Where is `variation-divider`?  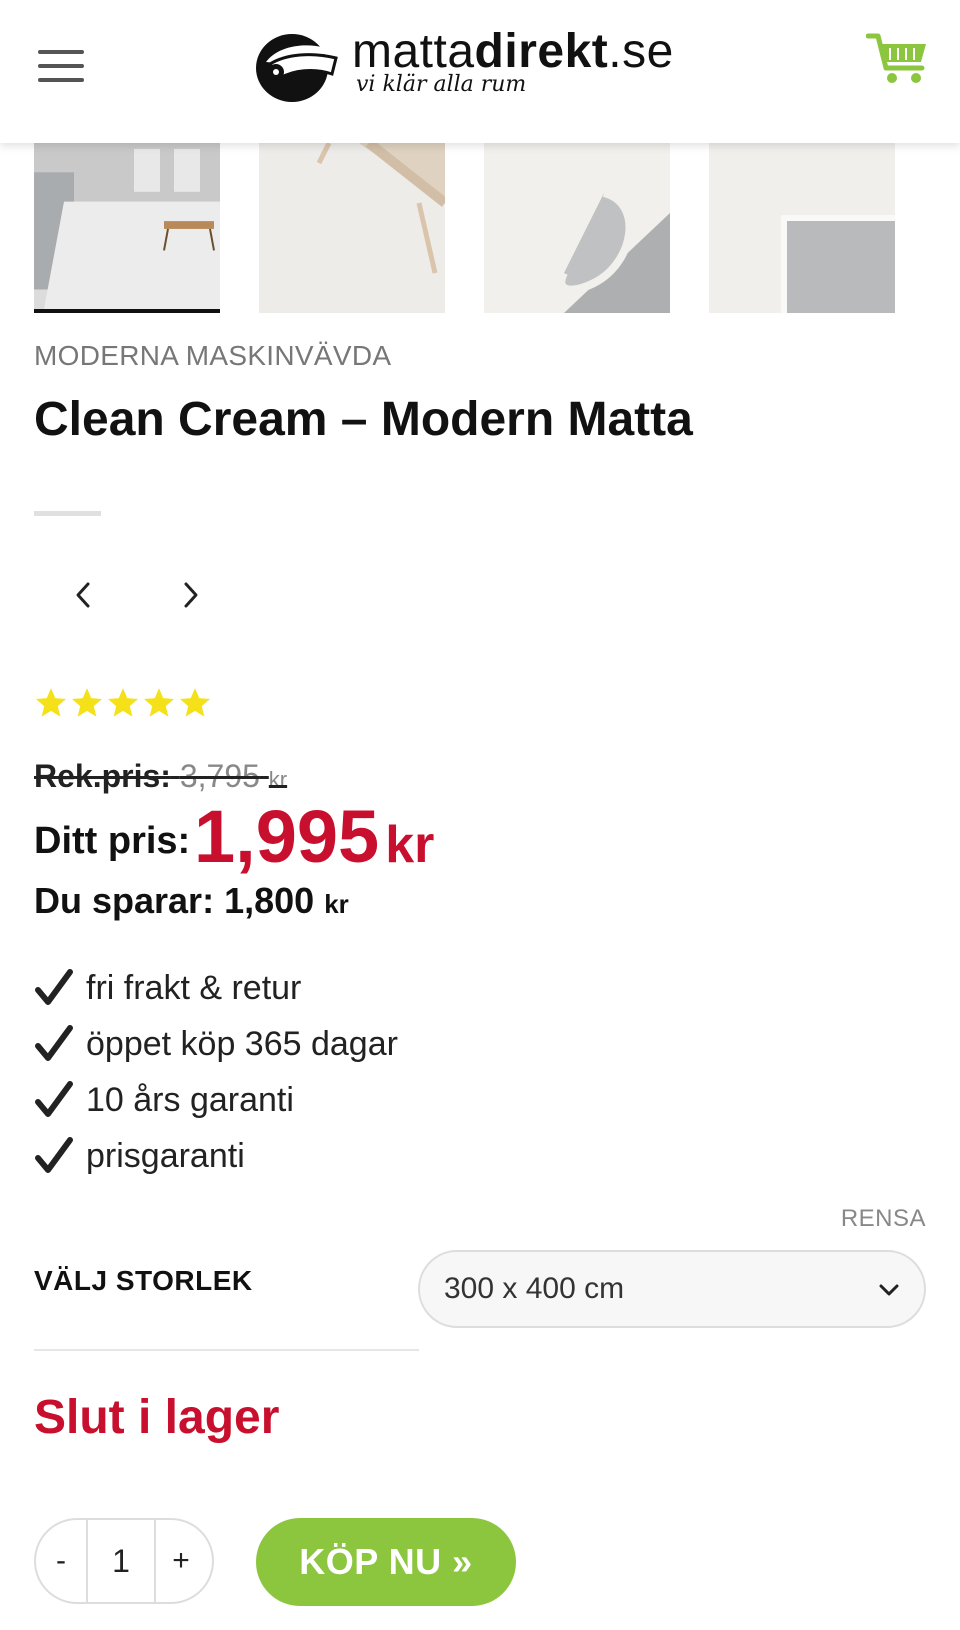 variation-divider is located at coordinates (226, 1350).